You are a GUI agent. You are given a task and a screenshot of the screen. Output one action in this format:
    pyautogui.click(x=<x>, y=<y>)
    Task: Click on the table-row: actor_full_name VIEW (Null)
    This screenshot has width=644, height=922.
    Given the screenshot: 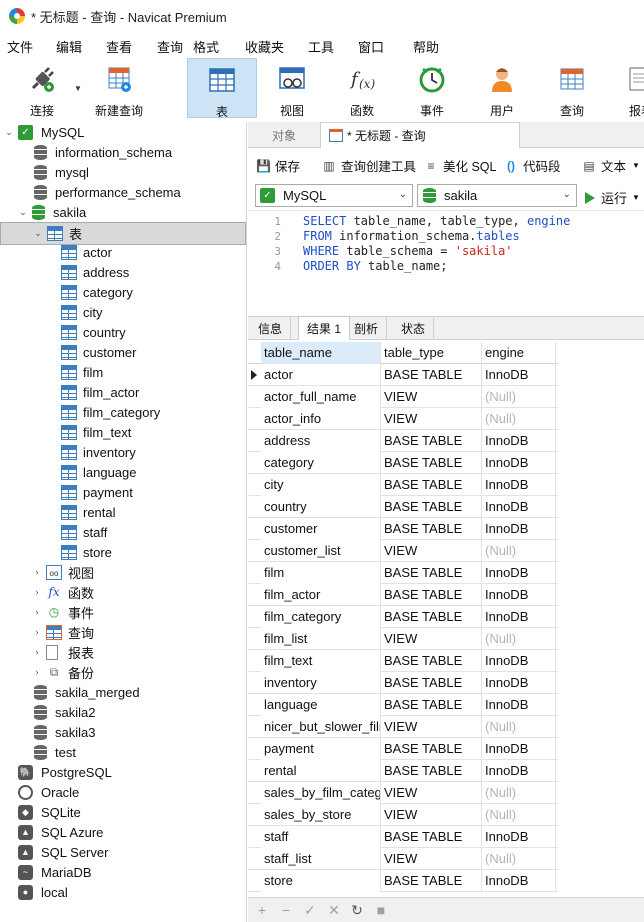 What is the action you would take?
    pyautogui.click(x=403, y=397)
    